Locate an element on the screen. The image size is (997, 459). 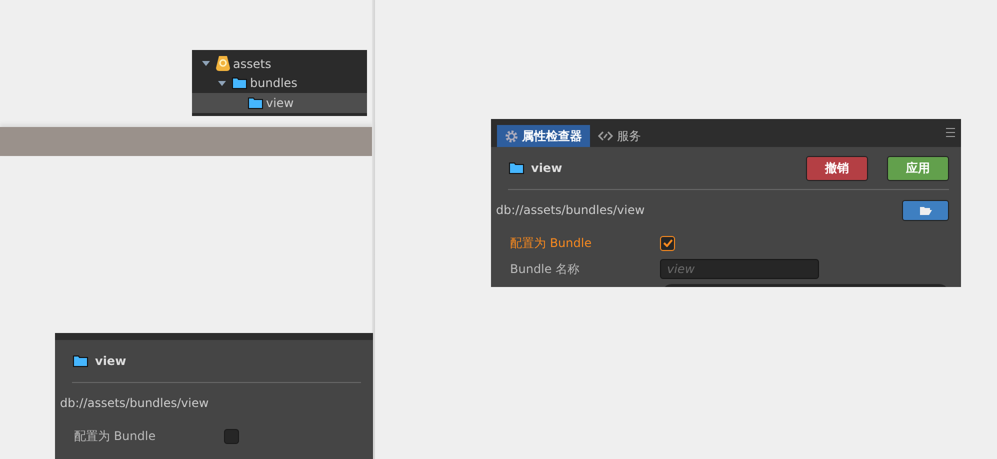
open-folder-button is located at coordinates (925, 210).